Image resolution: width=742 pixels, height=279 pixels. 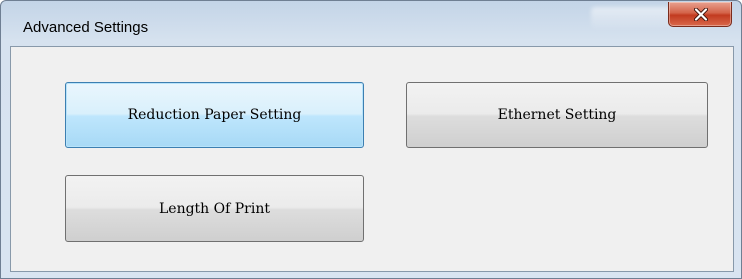 I want to click on length-of-print-button: Length Of Print, so click(x=214, y=208).